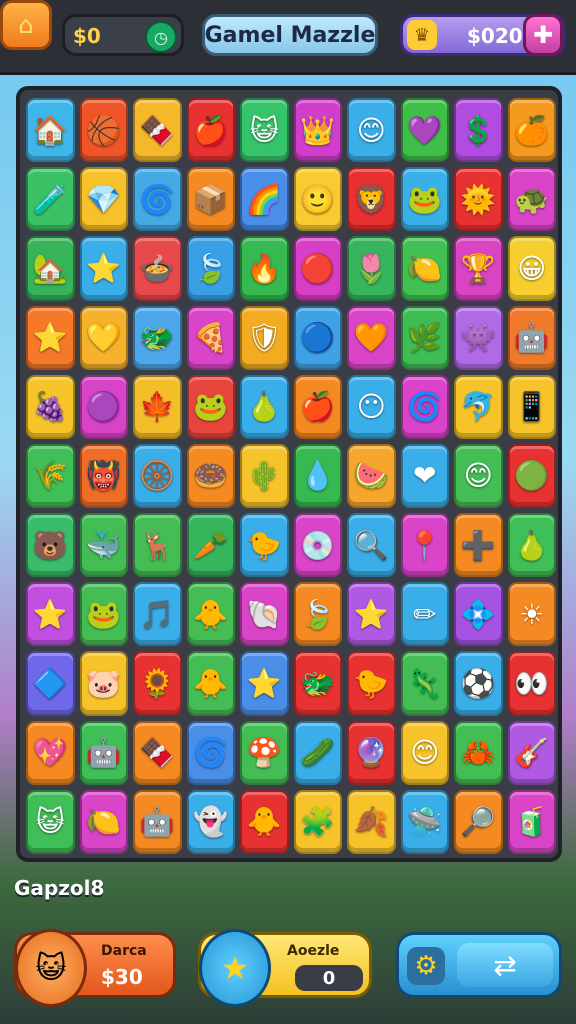  Describe the element at coordinates (26, 25) in the screenshot. I see `home-button: ⌂` at that location.